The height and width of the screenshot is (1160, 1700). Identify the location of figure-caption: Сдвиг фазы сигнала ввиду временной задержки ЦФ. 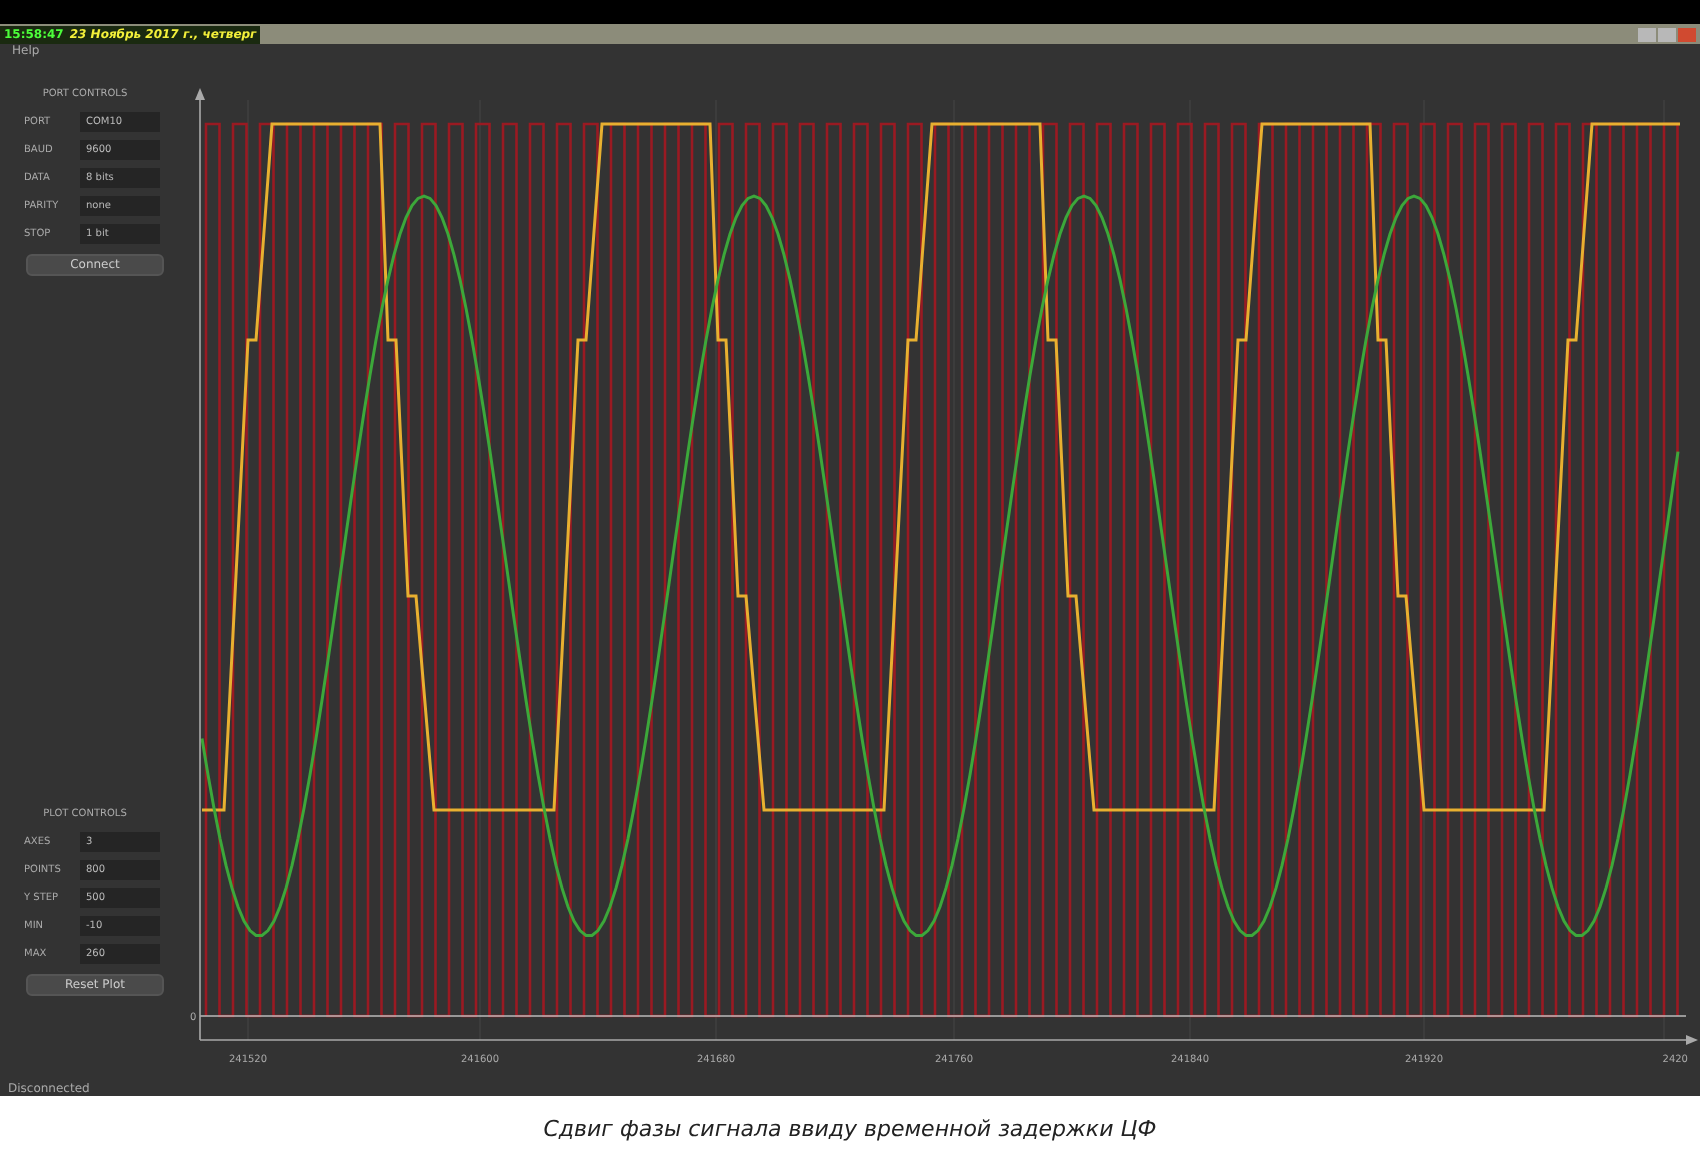
(850, 1128).